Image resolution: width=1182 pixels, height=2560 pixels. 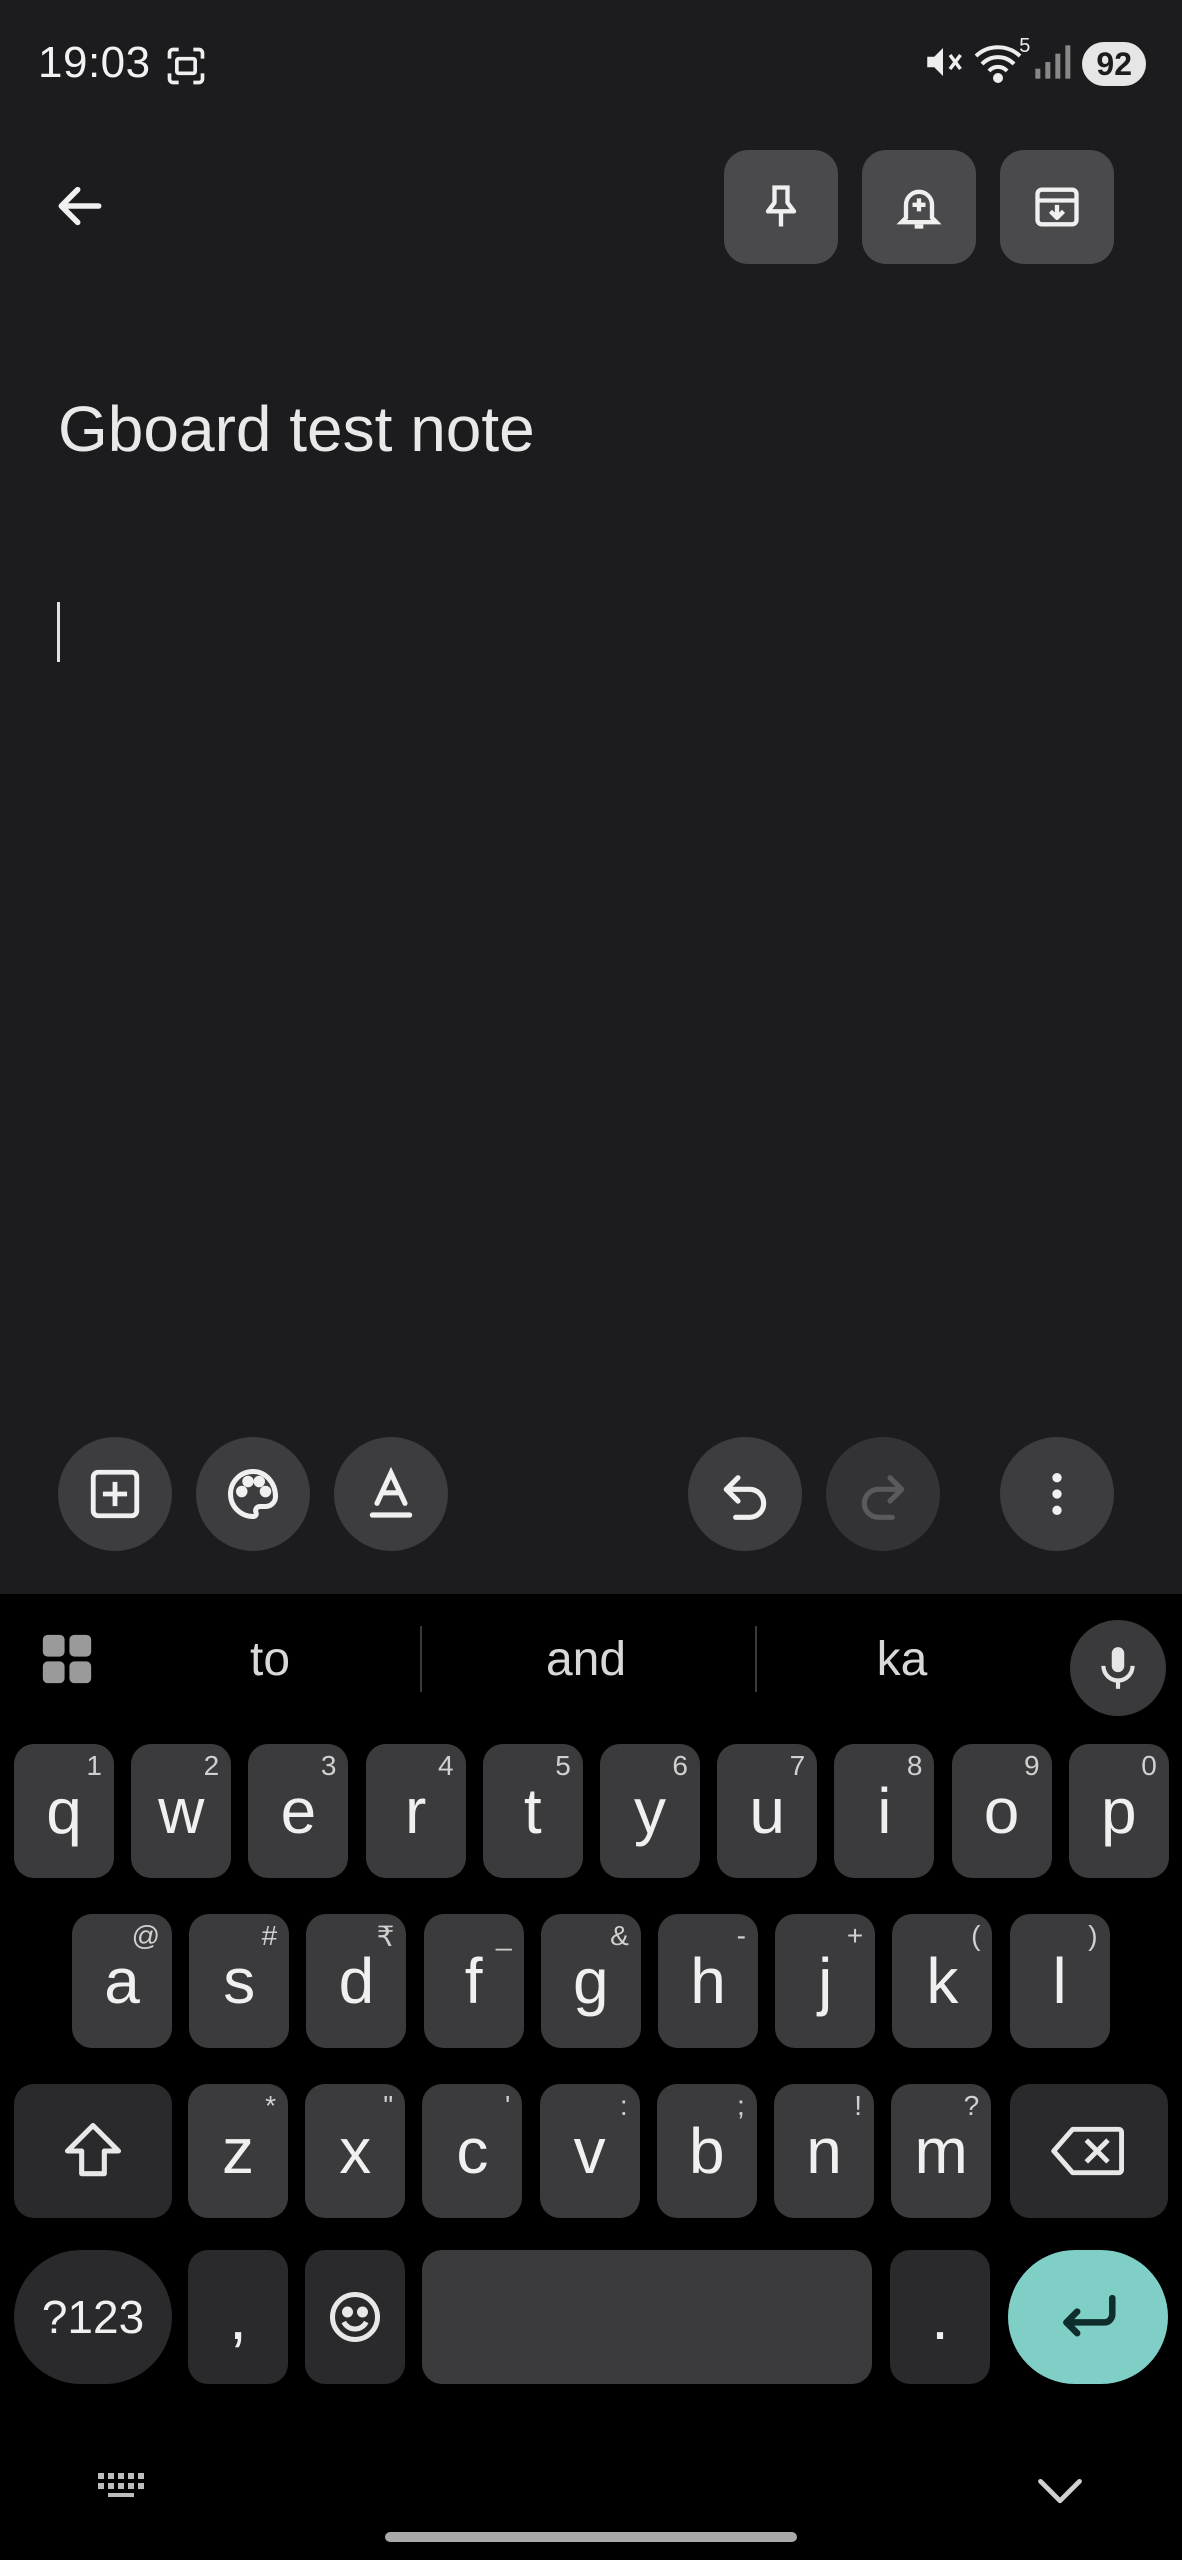 I want to click on key-q: q1, so click(x=64, y=1811).